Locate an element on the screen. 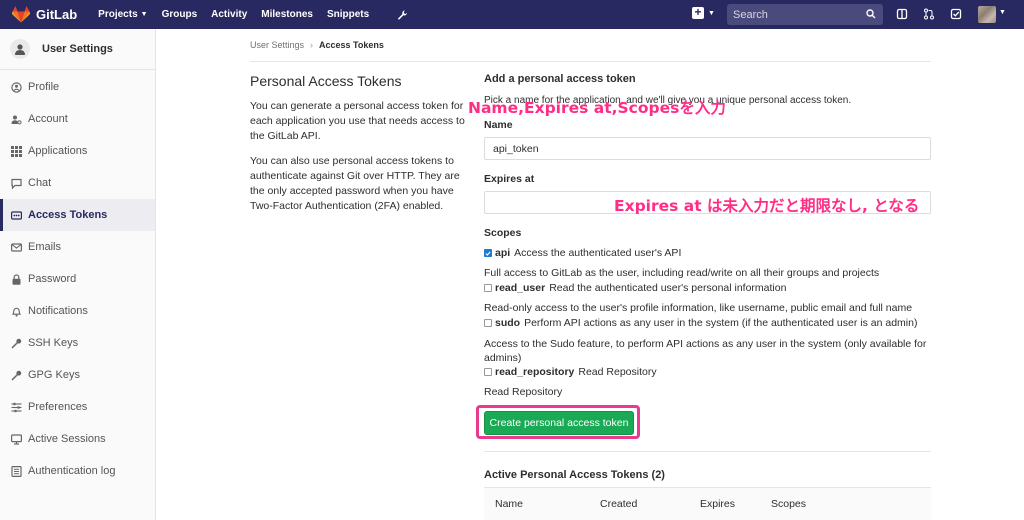  scope-description: Access the authenticated user's API is located at coordinates (598, 253).